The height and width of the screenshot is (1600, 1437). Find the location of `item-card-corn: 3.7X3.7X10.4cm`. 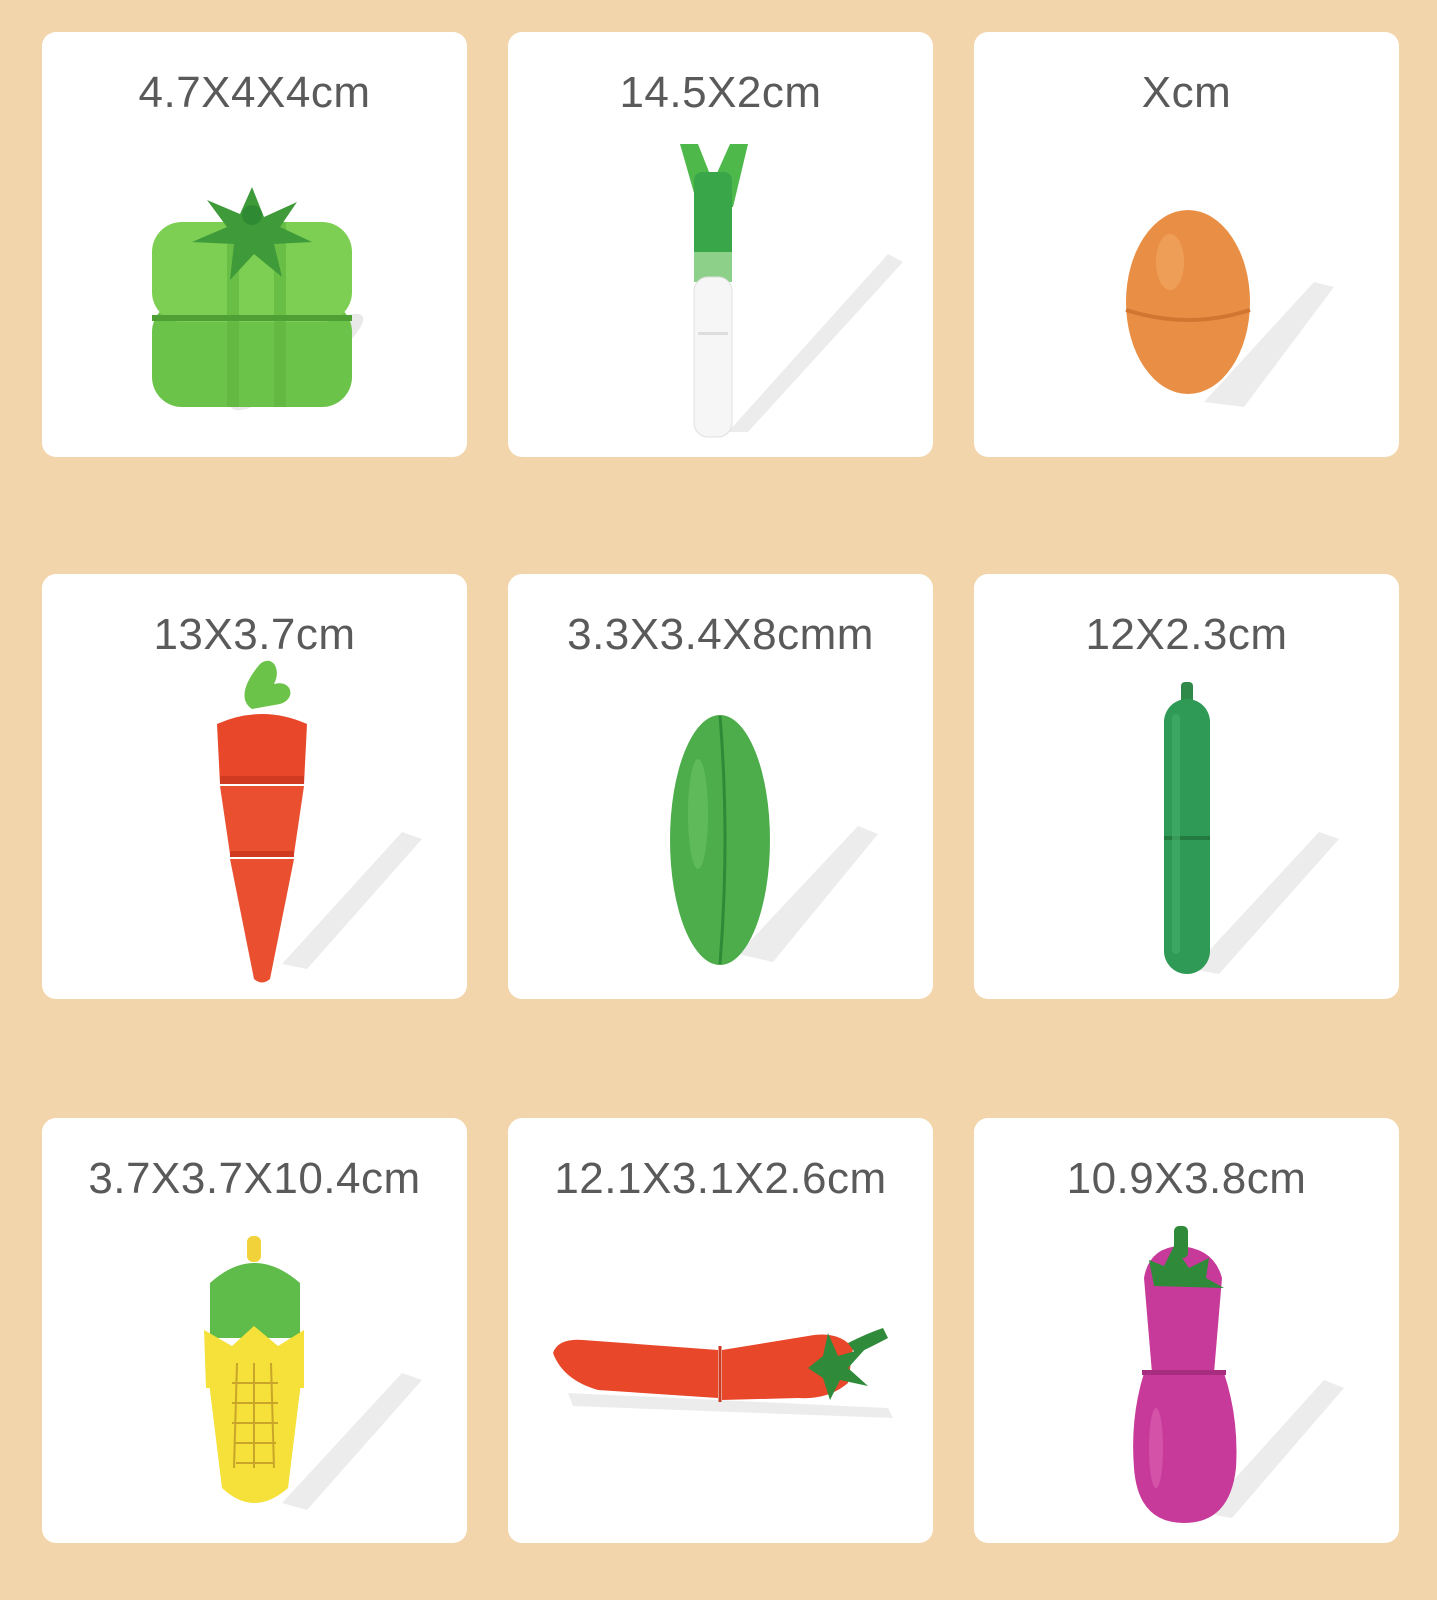

item-card-corn: 3.7X3.7X10.4cm is located at coordinates (254, 1330).